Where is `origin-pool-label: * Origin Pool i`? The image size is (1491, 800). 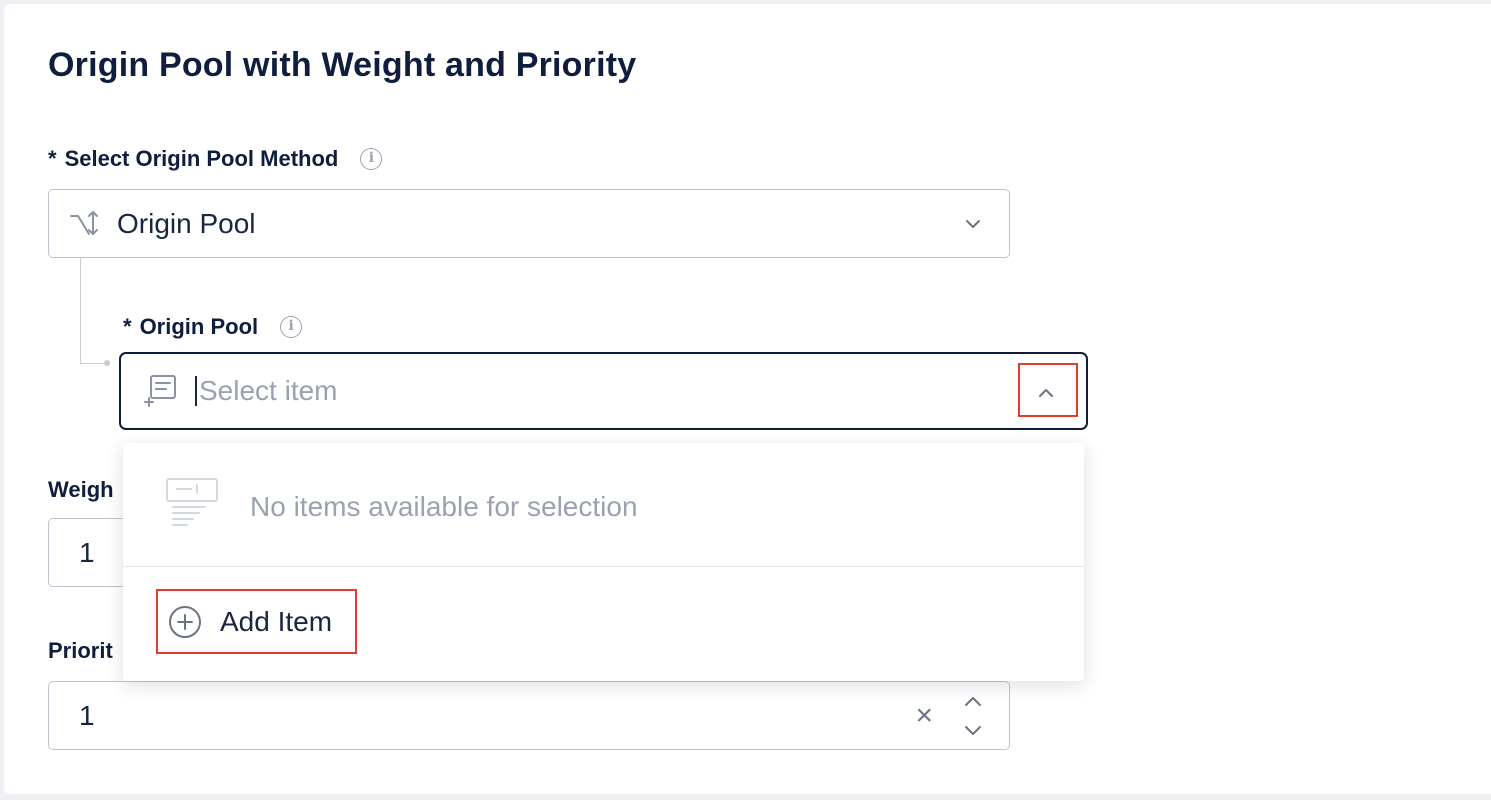 origin-pool-label: * Origin Pool i is located at coordinates (213, 327).